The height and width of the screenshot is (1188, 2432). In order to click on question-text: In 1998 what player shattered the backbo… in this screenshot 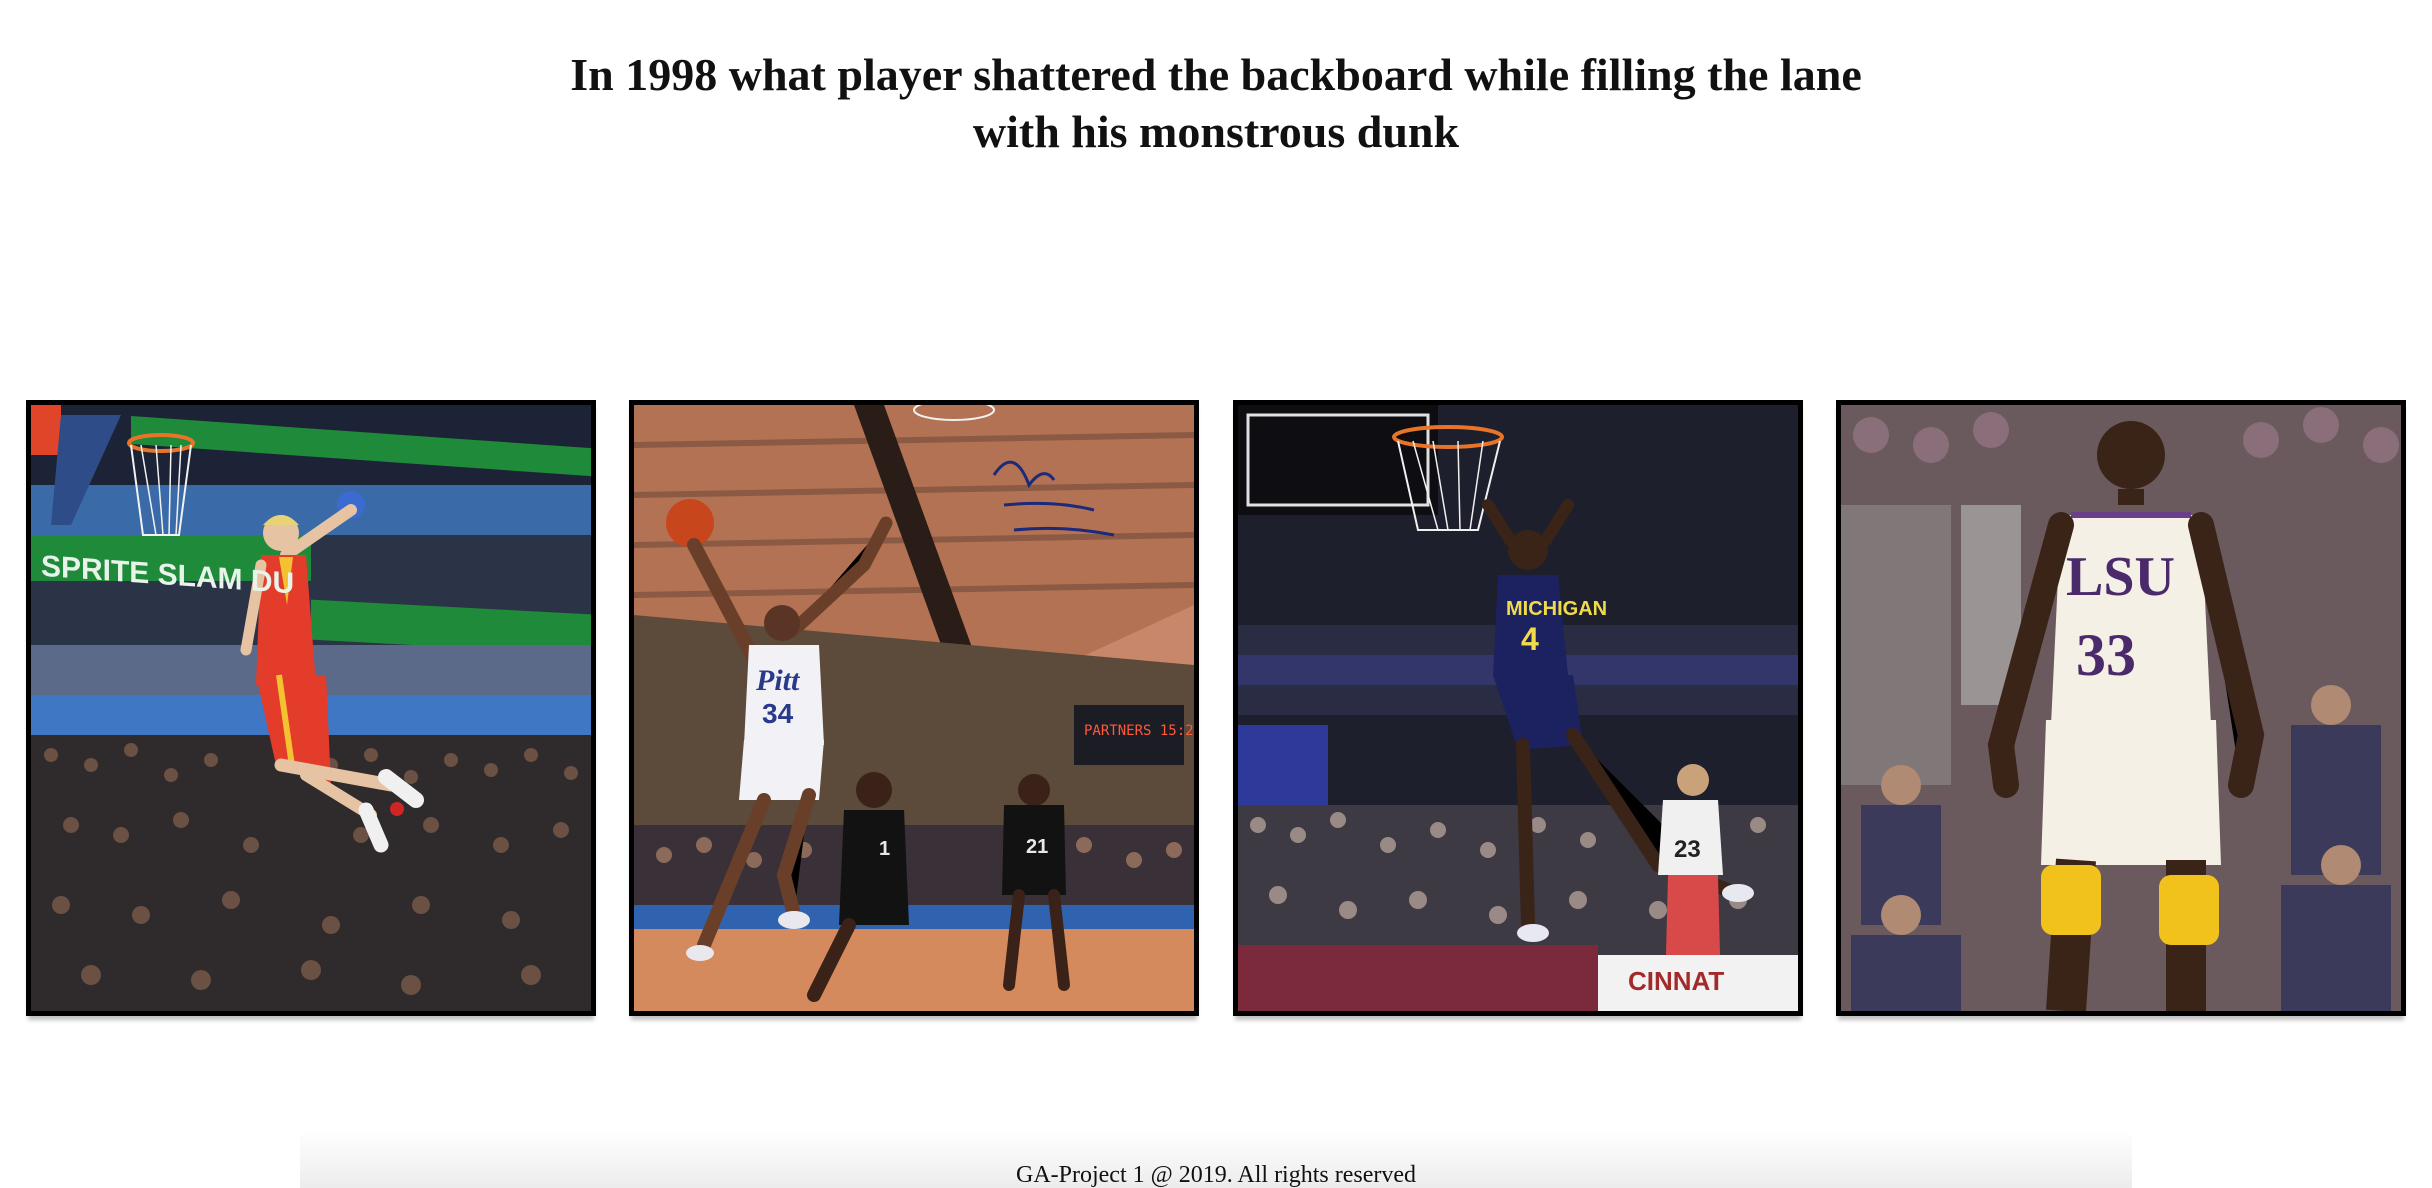, I will do `click(1216, 103)`.